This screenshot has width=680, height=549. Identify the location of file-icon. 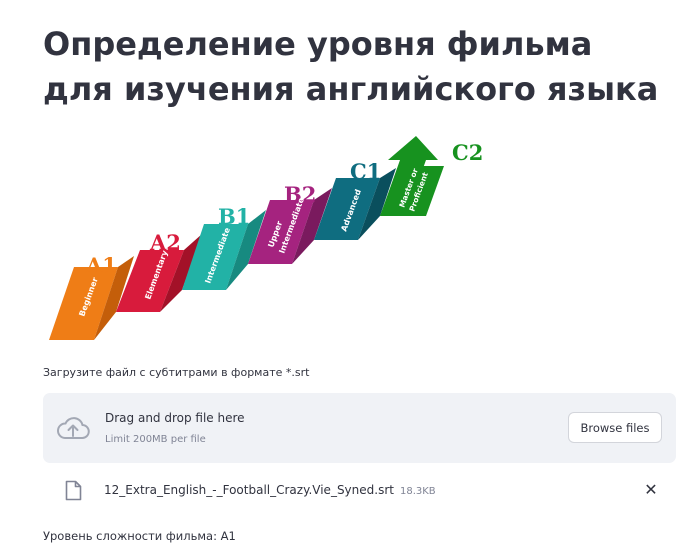
(73, 490).